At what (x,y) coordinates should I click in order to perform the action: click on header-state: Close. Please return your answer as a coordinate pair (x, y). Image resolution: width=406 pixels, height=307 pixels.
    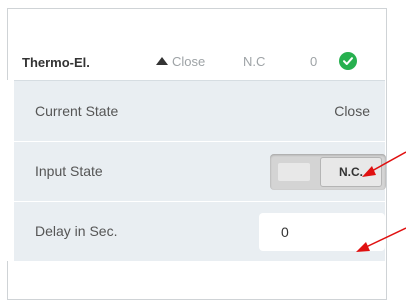
    Looking at the image, I should click on (189, 61).